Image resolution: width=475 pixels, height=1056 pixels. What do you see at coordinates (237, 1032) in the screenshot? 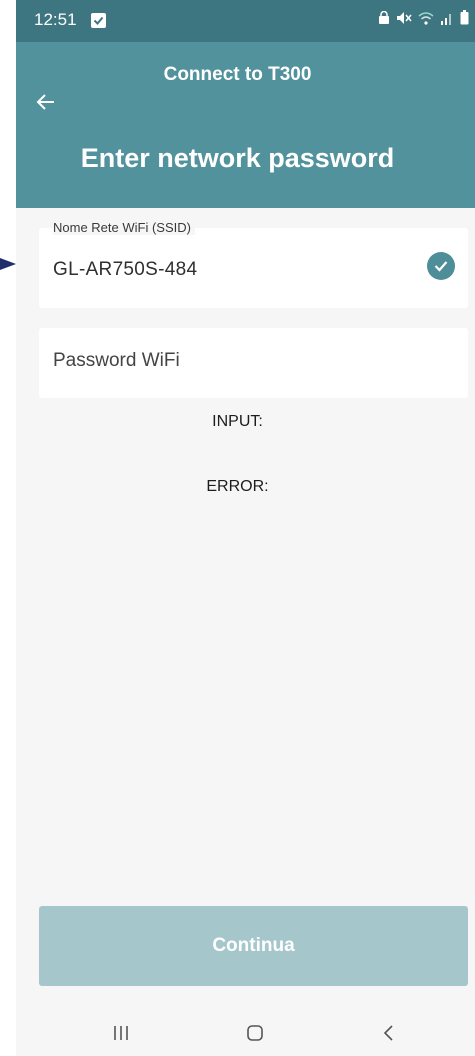
I see `system-nav-bar` at bounding box center [237, 1032].